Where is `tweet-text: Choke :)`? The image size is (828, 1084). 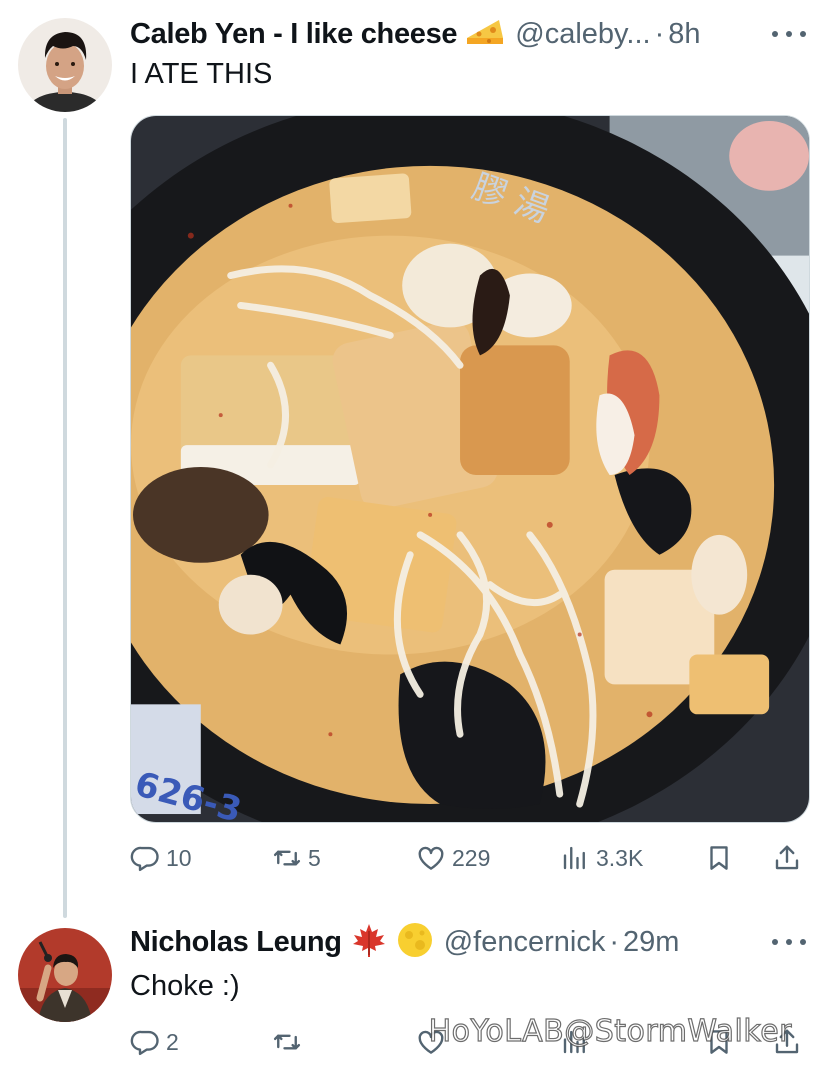
tweet-text: Choke :) is located at coordinates (185, 986).